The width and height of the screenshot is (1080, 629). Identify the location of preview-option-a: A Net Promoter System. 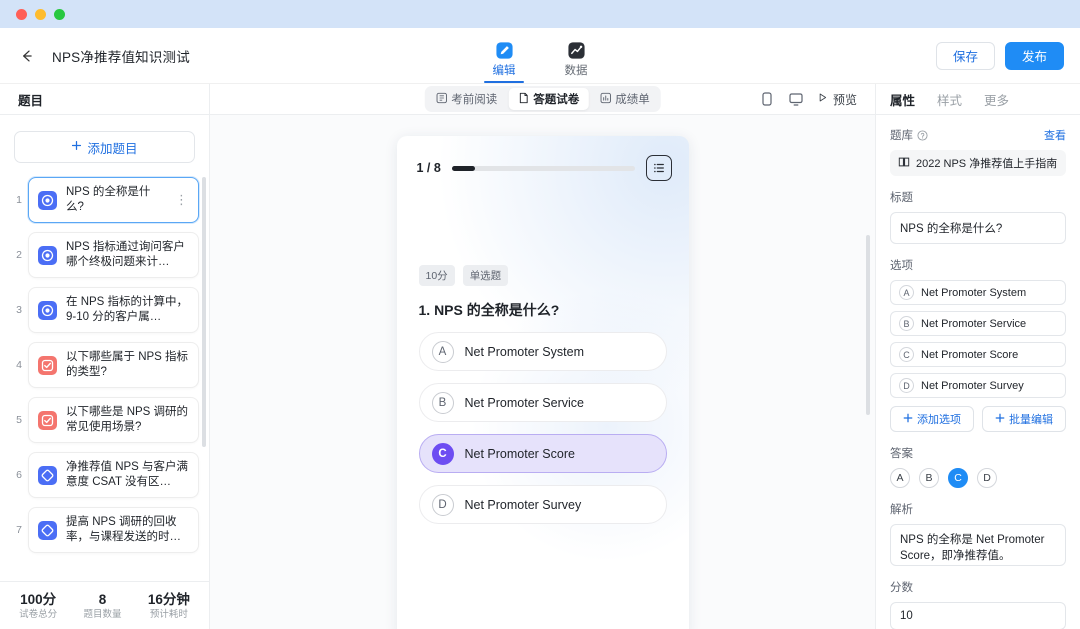
(542, 351).